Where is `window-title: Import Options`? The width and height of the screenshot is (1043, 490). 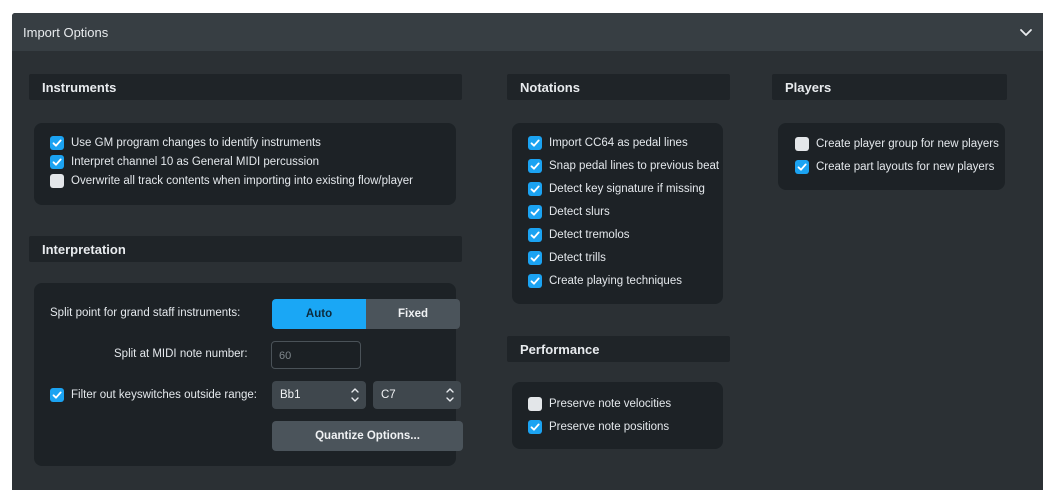
window-title: Import Options is located at coordinates (66, 32).